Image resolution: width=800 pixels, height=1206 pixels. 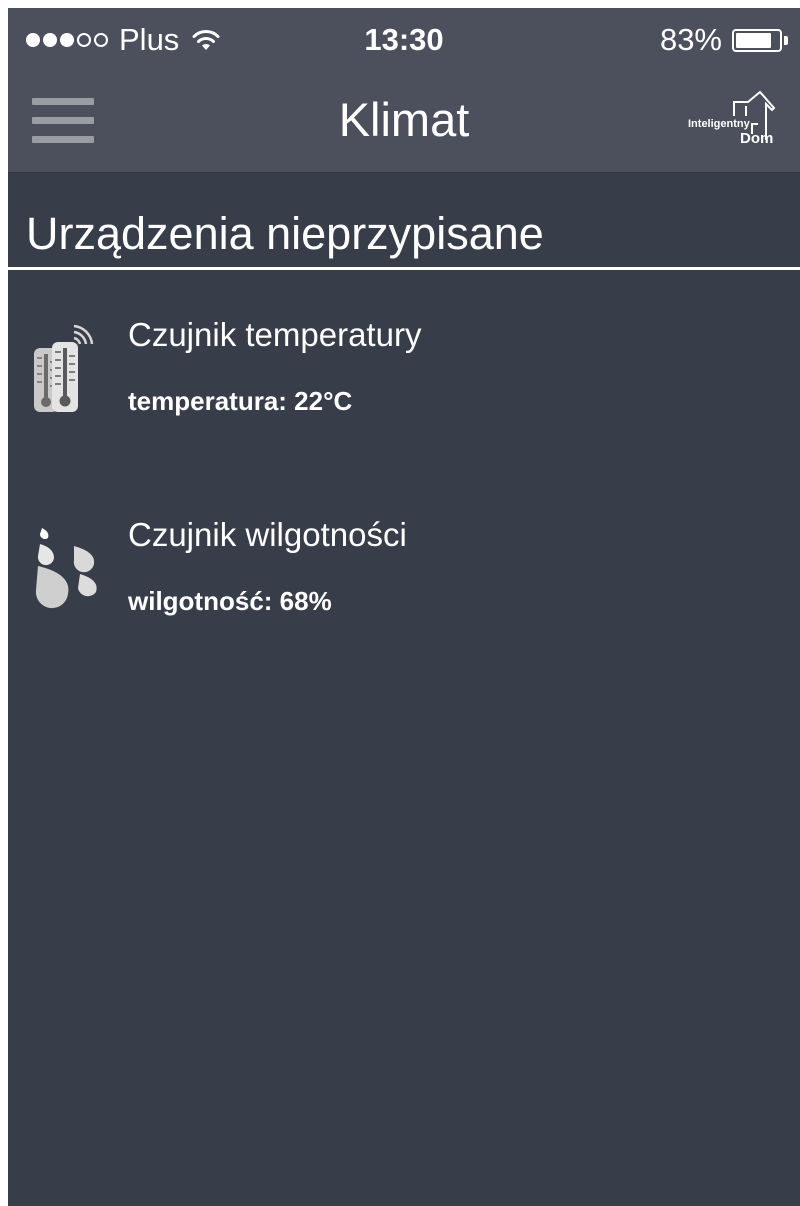 I want to click on device-value: wilgotność: 68%, so click(x=230, y=601).